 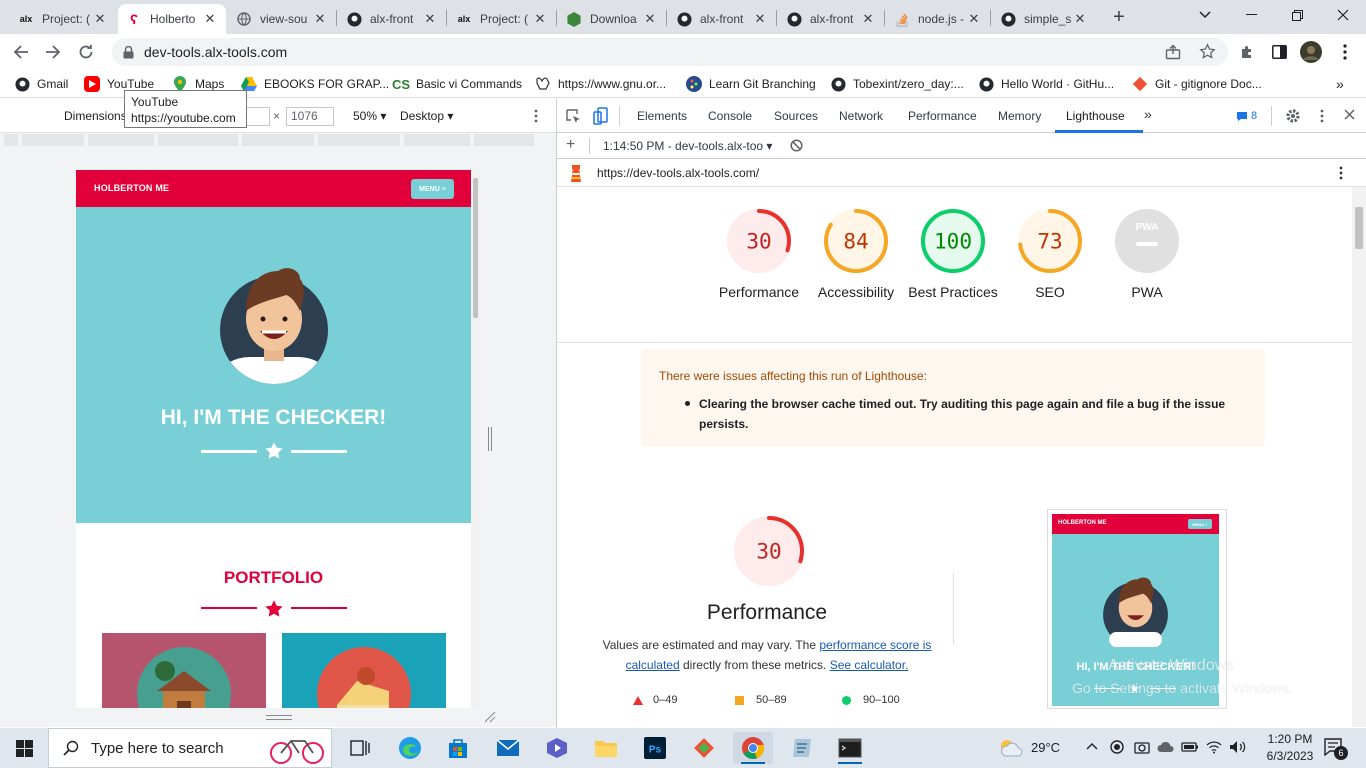 I want to click on bookmark-vi: CS Basic vi Commands, so click(x=457, y=84).